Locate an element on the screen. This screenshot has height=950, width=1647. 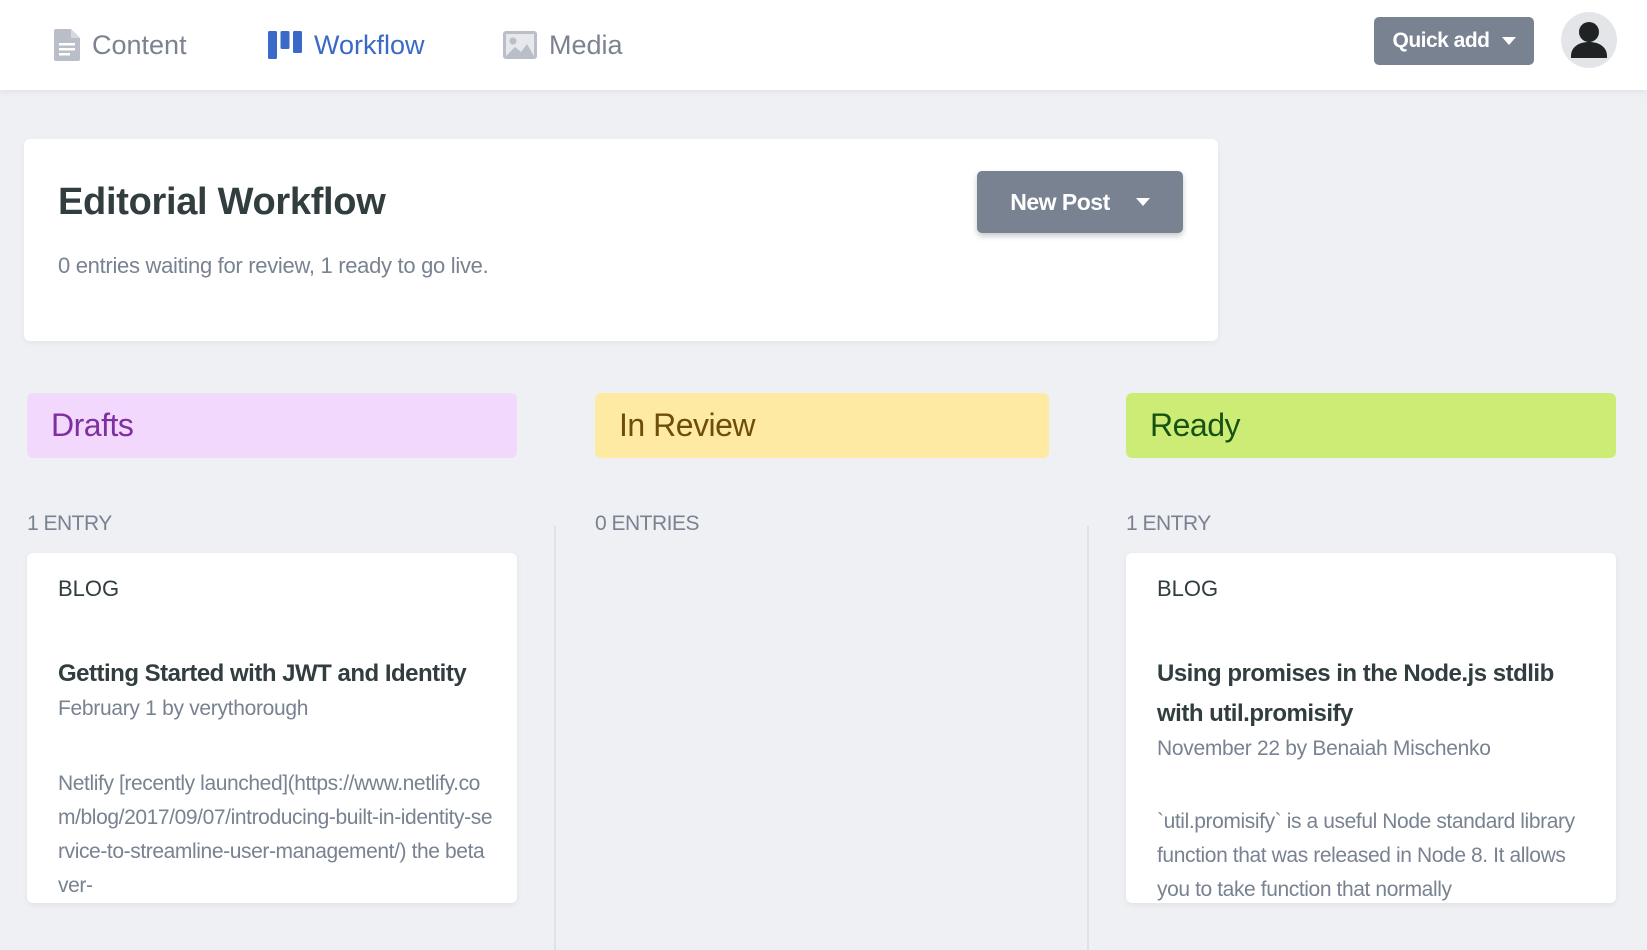
entry-title: Getting Started with JWT and Identity is located at coordinates (262, 673).